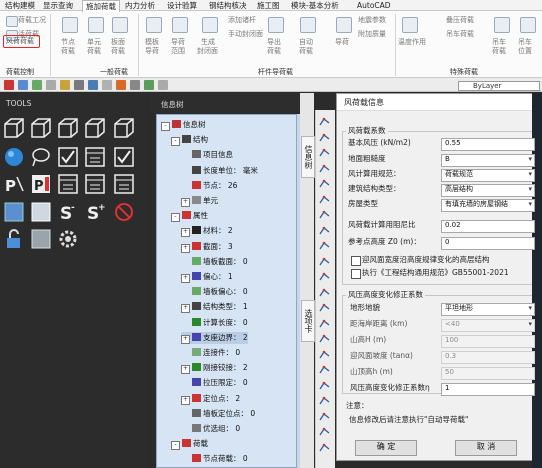  What do you see at coordinates (219, 171) in the screenshot?
I see `tree-node: 长度单位： 毫米` at bounding box center [219, 171].